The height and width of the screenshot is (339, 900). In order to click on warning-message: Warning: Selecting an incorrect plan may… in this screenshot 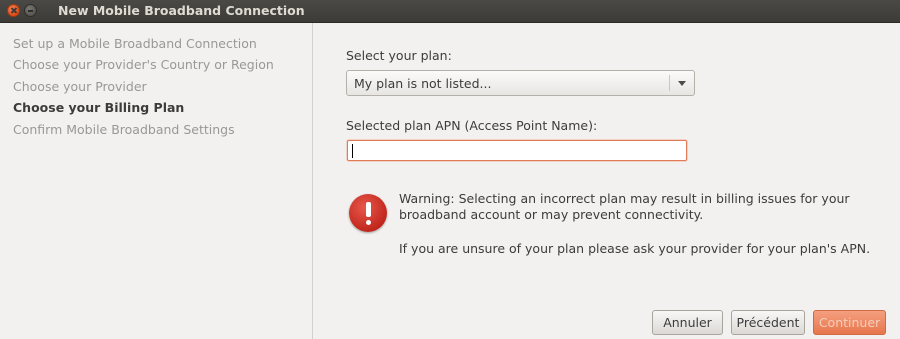, I will do `click(624, 206)`.